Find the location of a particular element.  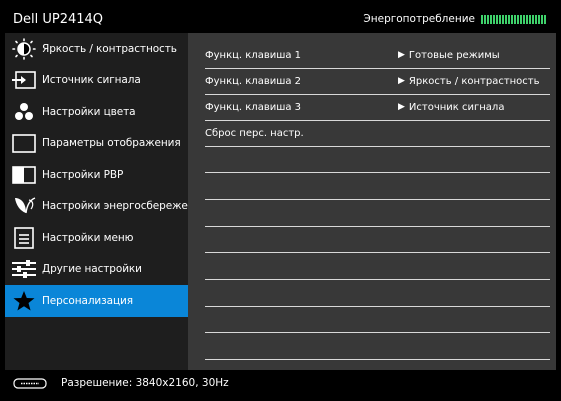

sidebar-item: Настройки меню is located at coordinates (96, 238).